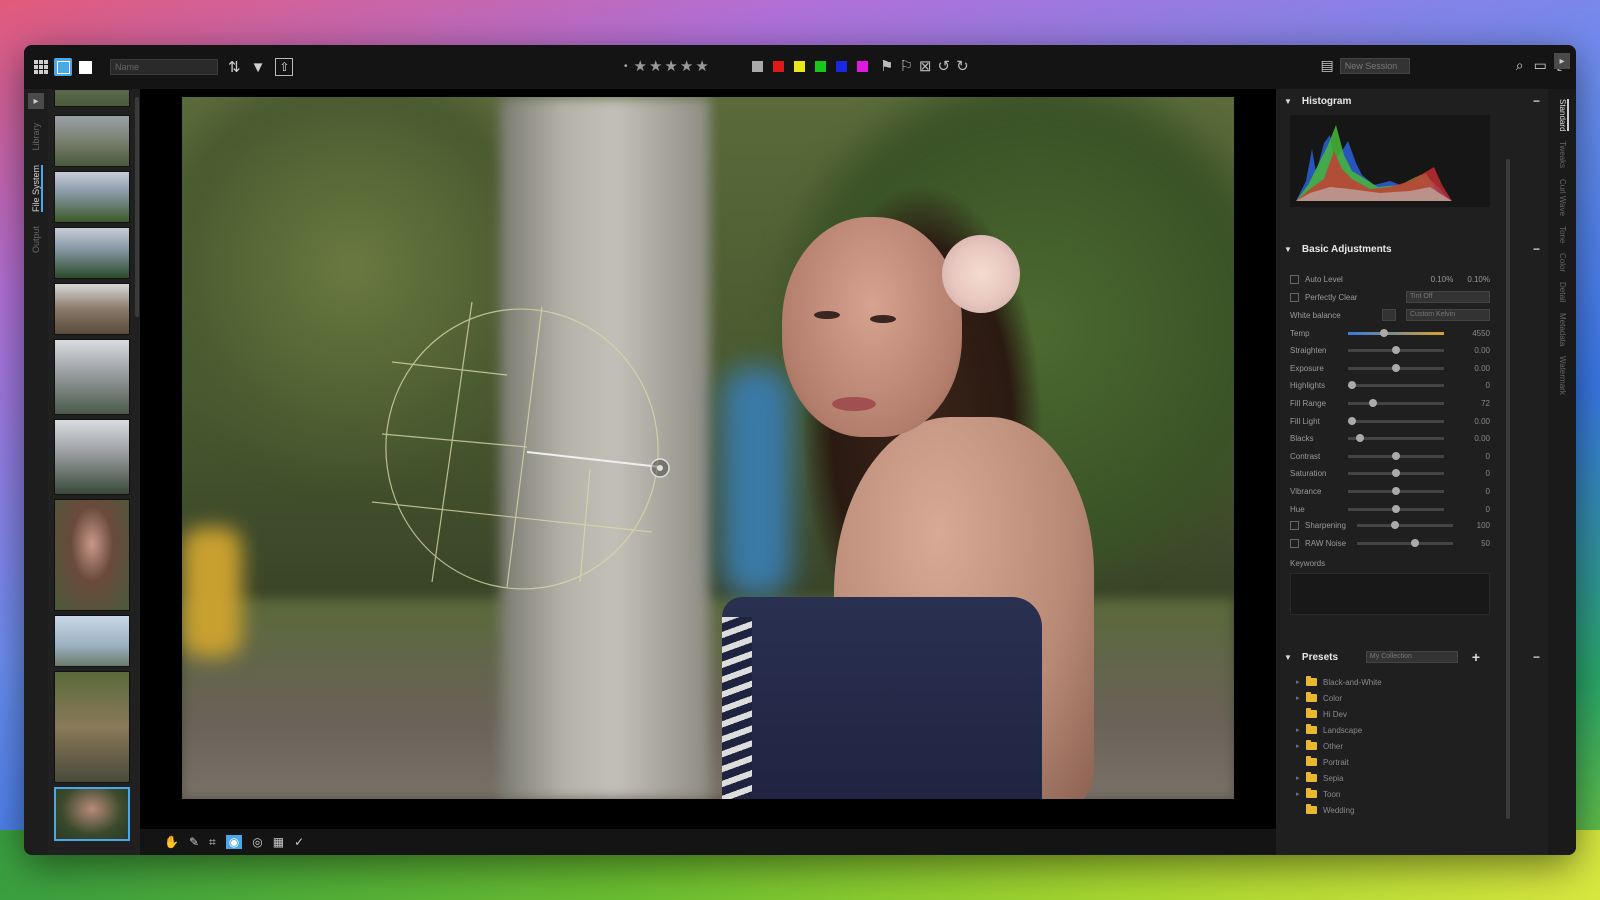 The height and width of the screenshot is (900, 1600). What do you see at coordinates (1483, 525) in the screenshot?
I see `sharpening-value: 100` at bounding box center [1483, 525].